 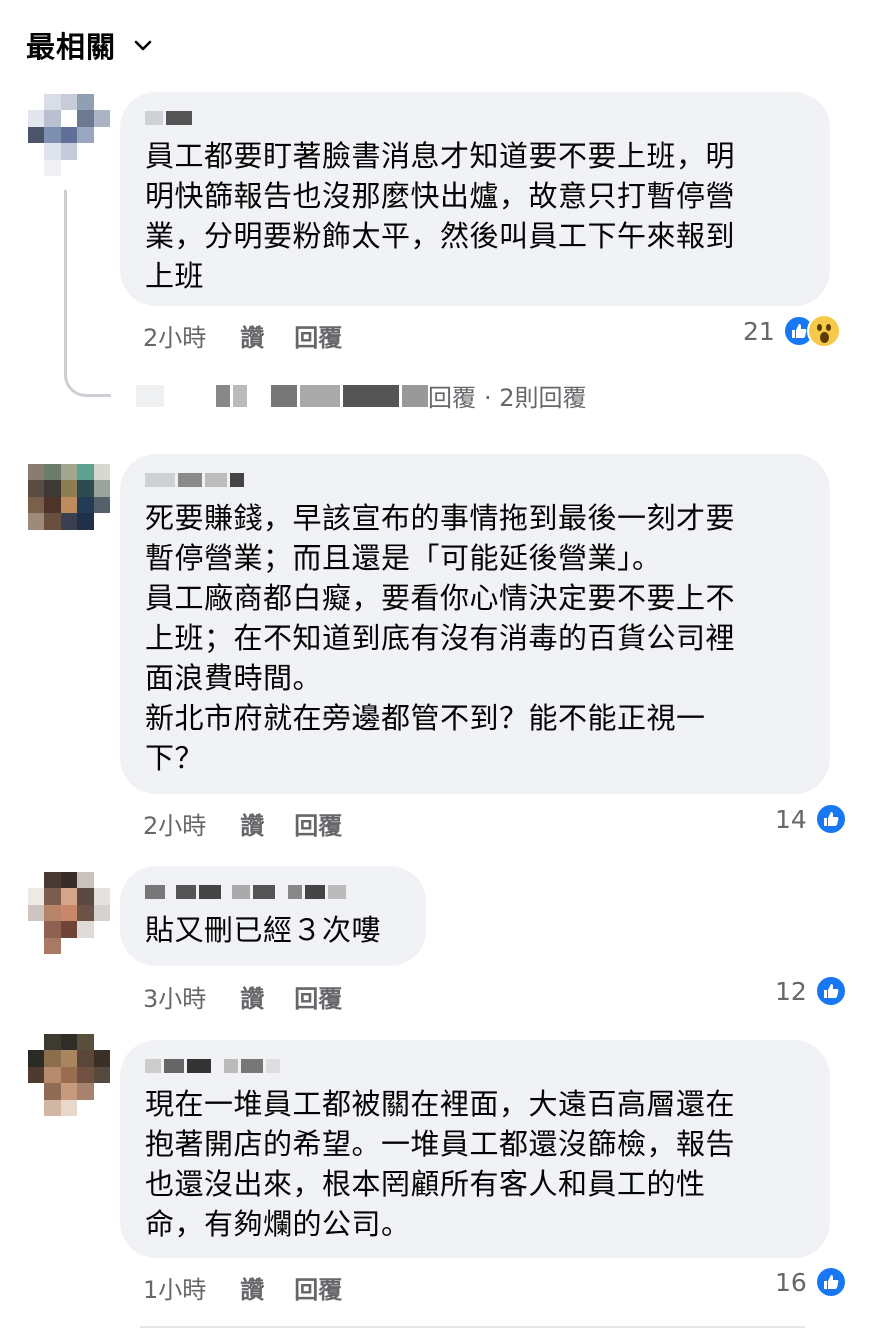 I want to click on comment-text: 貼又刪已經３次嘍, so click(x=263, y=930).